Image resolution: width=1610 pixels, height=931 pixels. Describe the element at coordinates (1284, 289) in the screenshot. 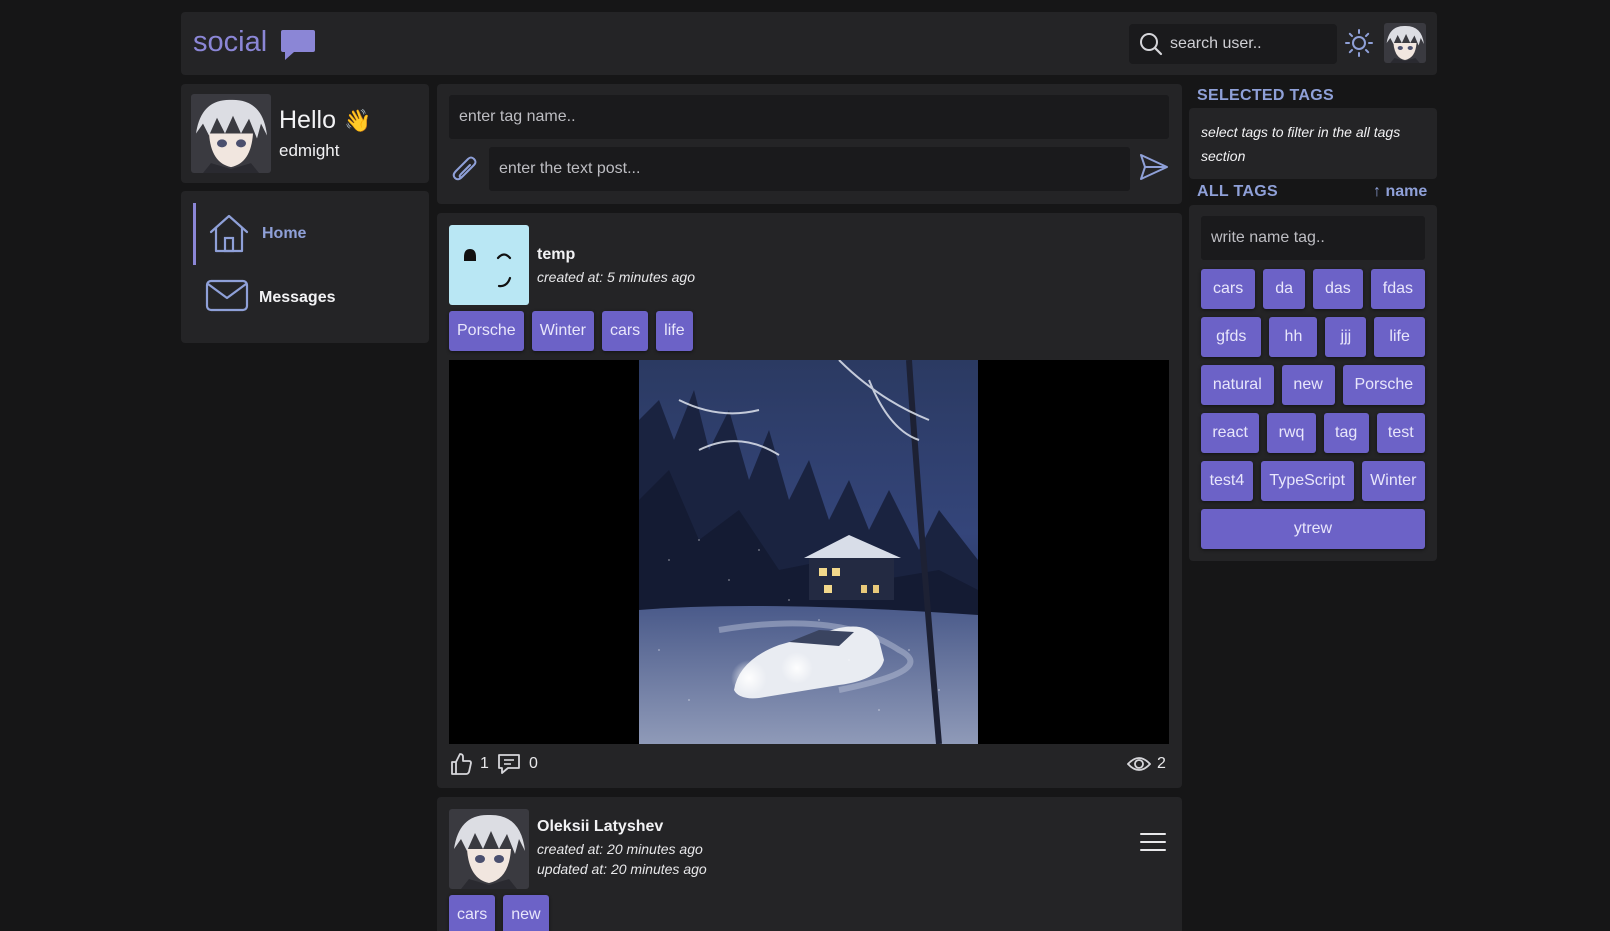

I see `tag-chip: da` at that location.